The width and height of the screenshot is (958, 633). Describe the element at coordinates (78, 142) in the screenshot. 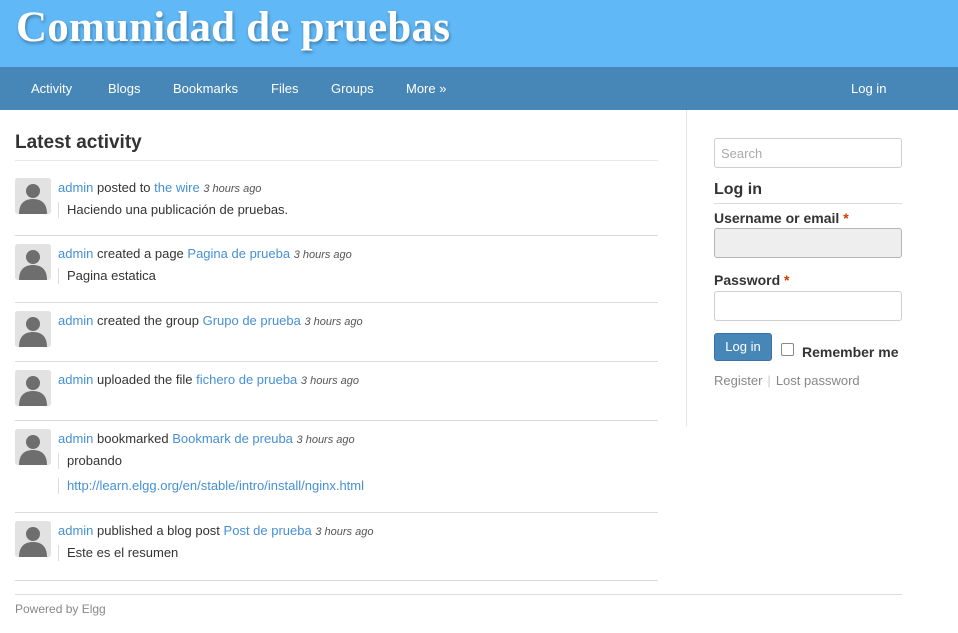

I see `page-title: Latest activity` at that location.